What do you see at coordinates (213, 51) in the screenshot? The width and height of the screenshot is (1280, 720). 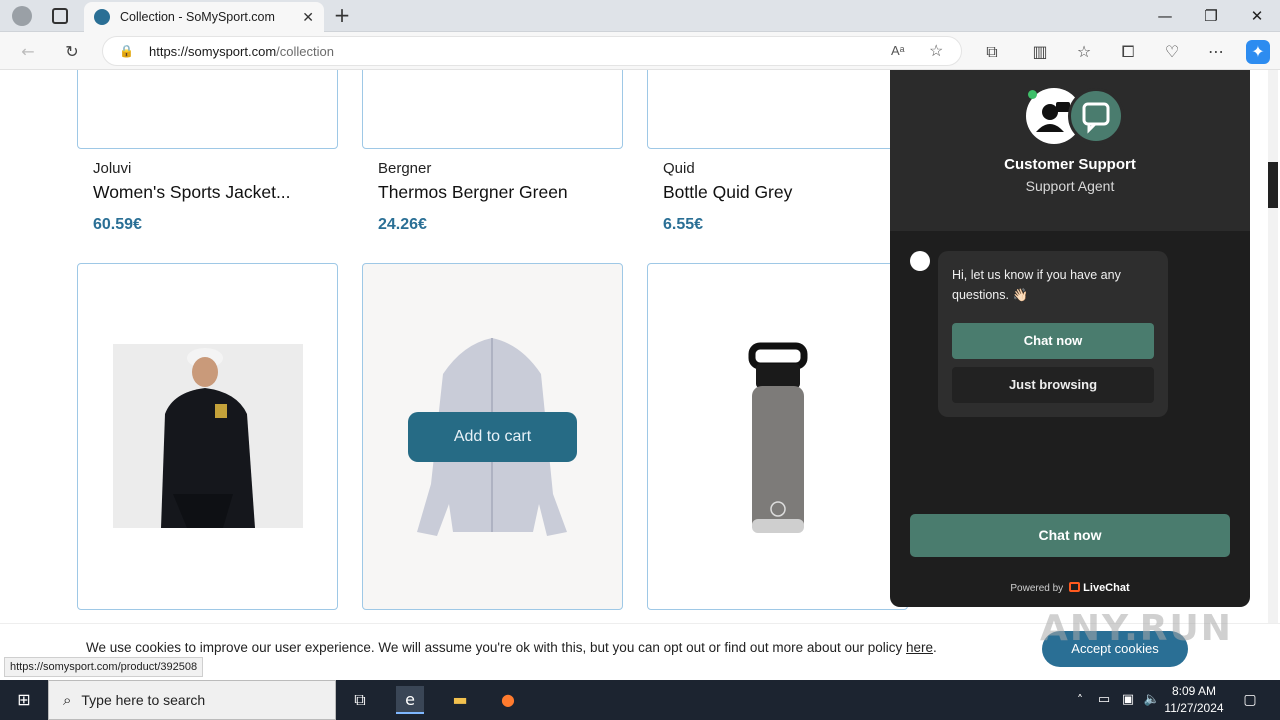 I see `url-host: https://somysport.com` at bounding box center [213, 51].